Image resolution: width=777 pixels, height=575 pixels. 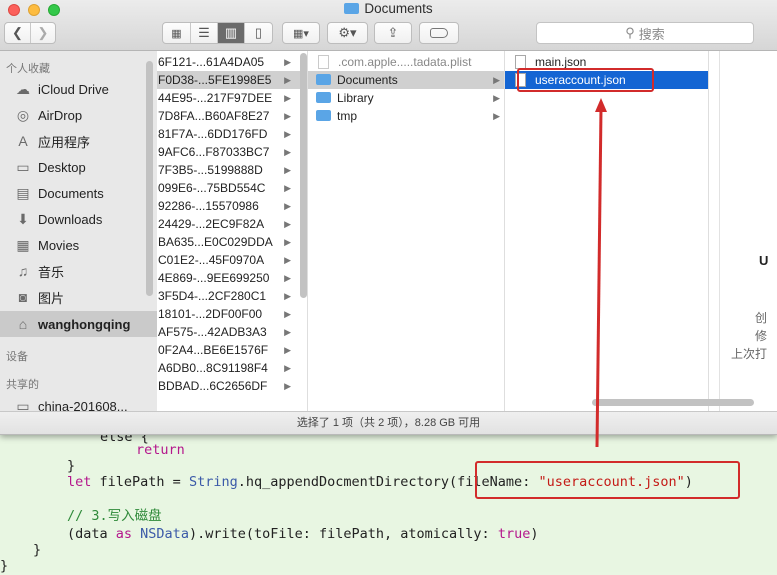 I want to click on annotation-arrow-line, so click(x=599, y=277).